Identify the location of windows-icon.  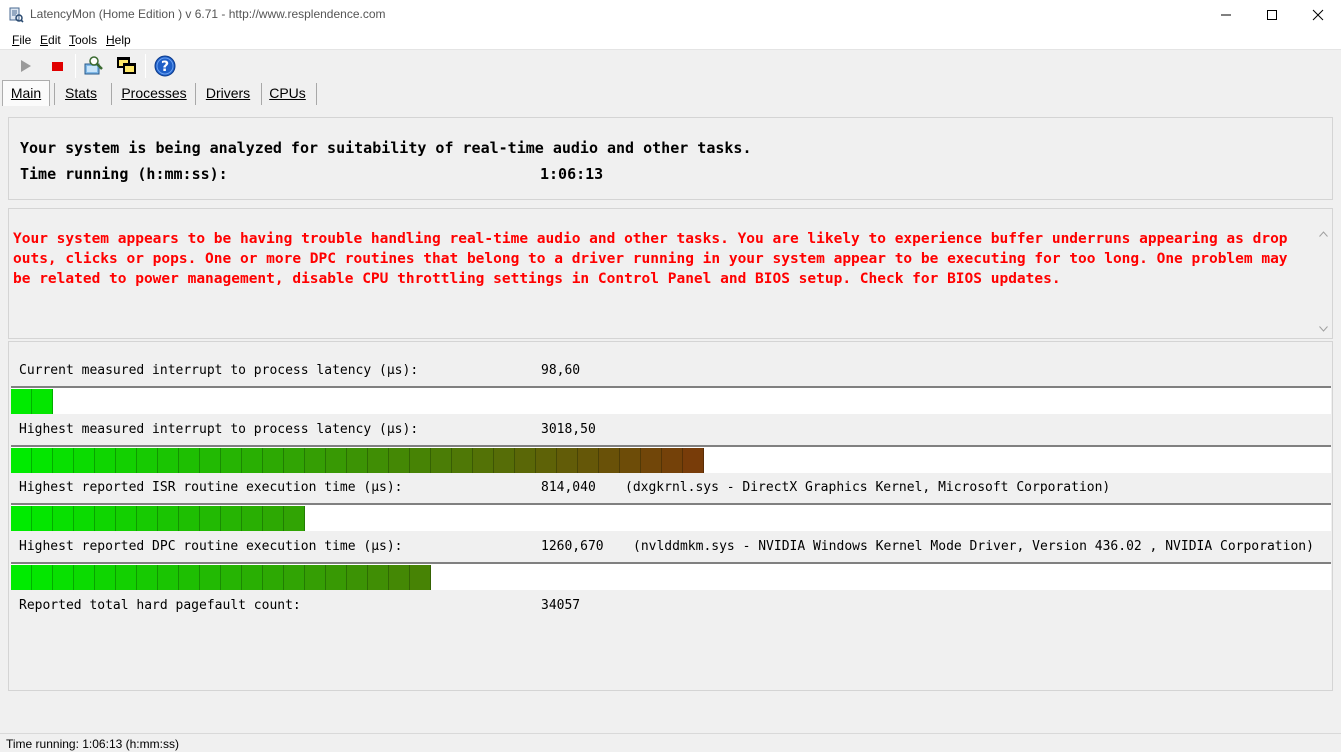
(126, 65).